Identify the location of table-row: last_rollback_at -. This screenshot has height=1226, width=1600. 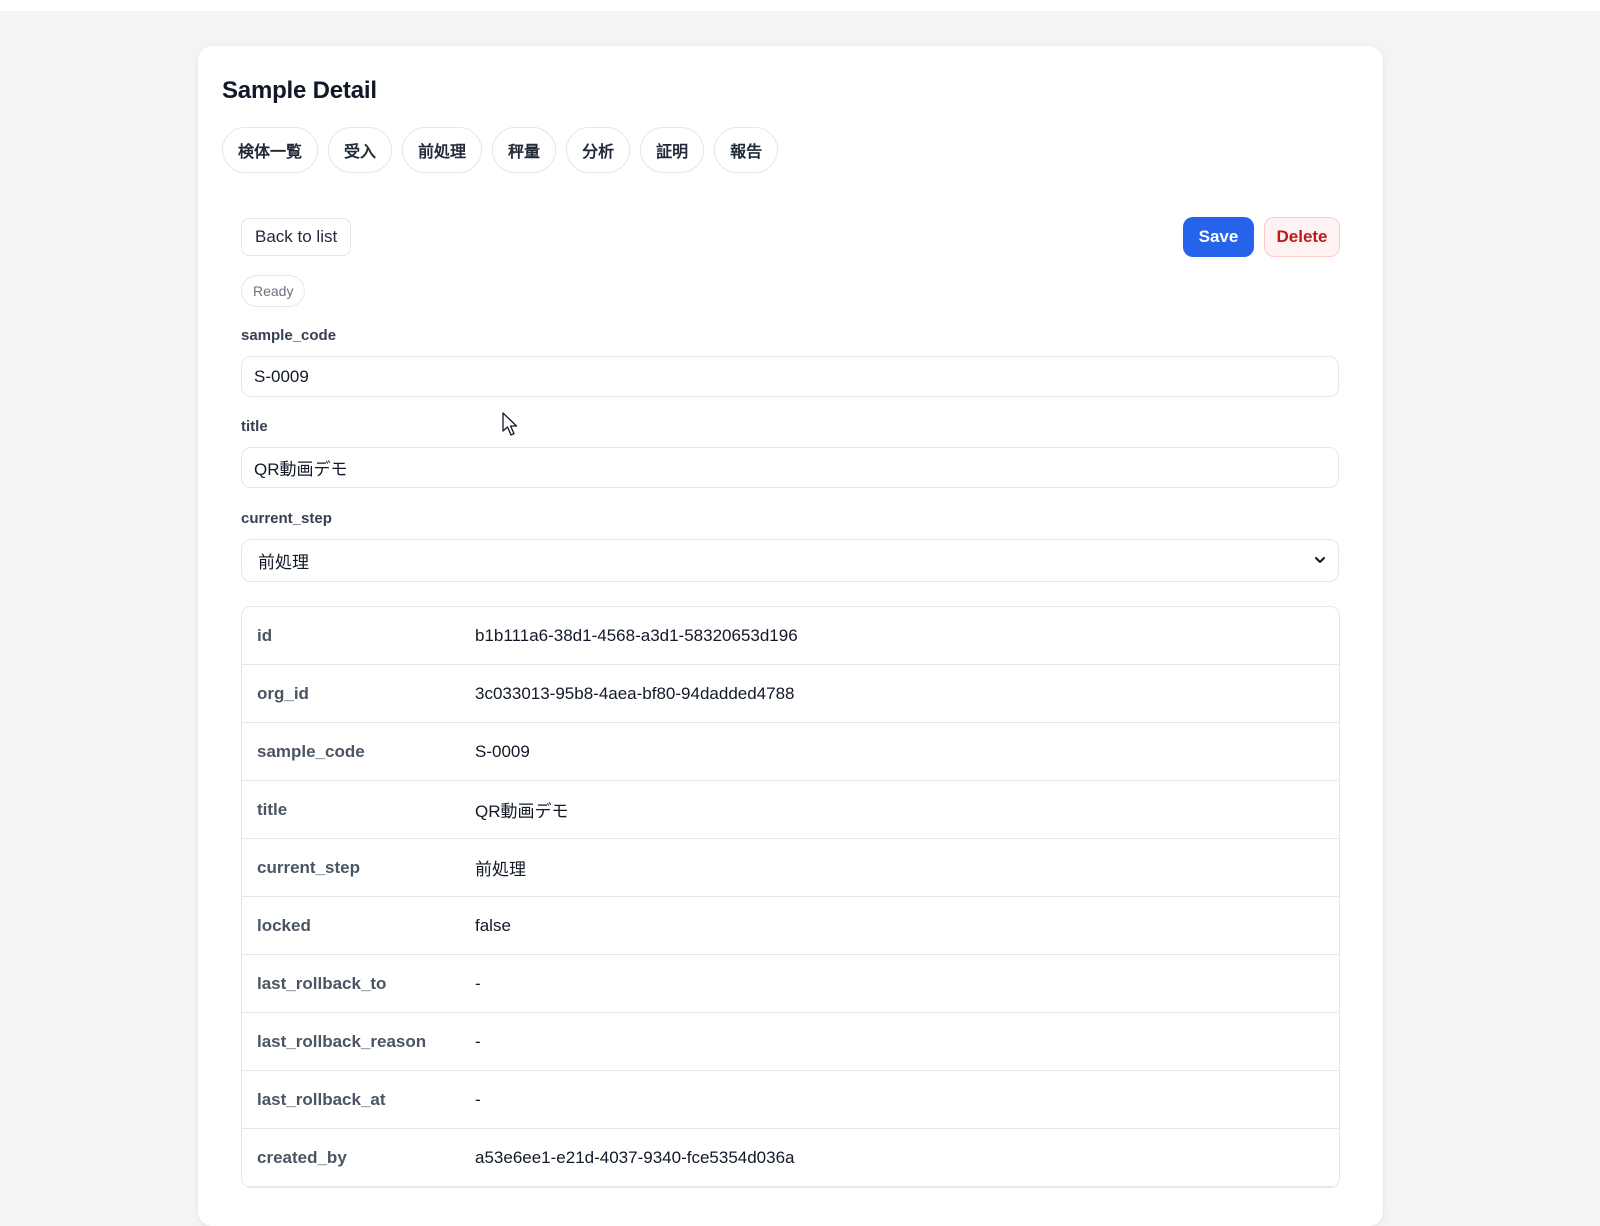
(790, 1100).